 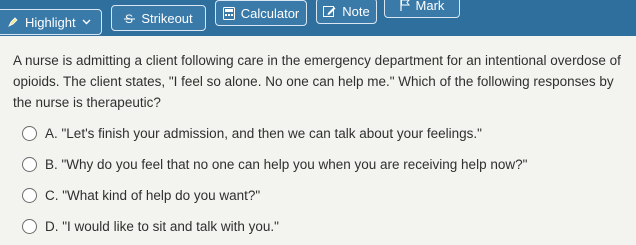 What do you see at coordinates (329, 11) in the screenshot?
I see `note-icon` at bounding box center [329, 11].